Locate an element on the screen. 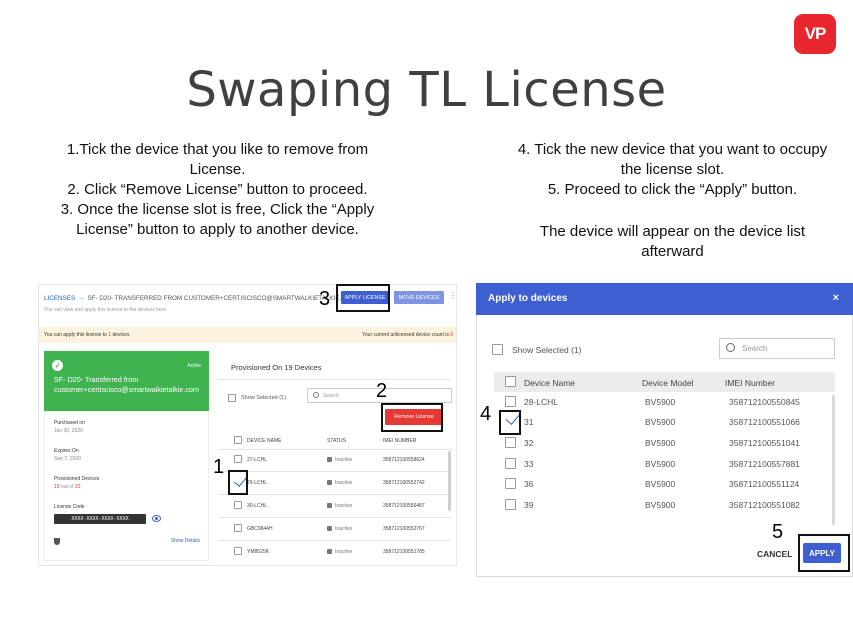 The width and height of the screenshot is (853, 640). search-icon is located at coordinates (316, 395).